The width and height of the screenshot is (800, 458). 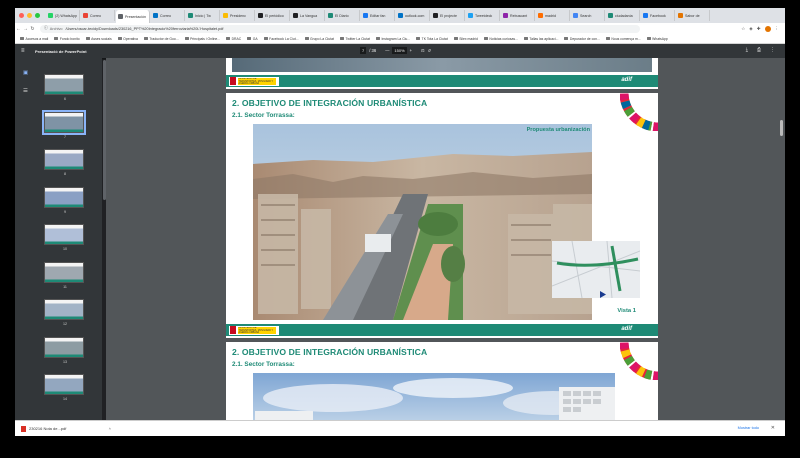 What do you see at coordinates (626, 80) in the screenshot?
I see `adif-logo: adif` at bounding box center [626, 80].